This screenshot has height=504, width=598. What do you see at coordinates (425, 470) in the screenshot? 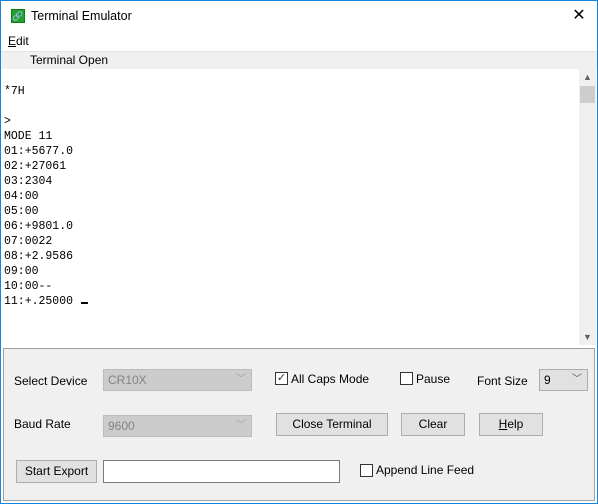
I see `append-line-feed-label: Append Line Feed` at bounding box center [425, 470].